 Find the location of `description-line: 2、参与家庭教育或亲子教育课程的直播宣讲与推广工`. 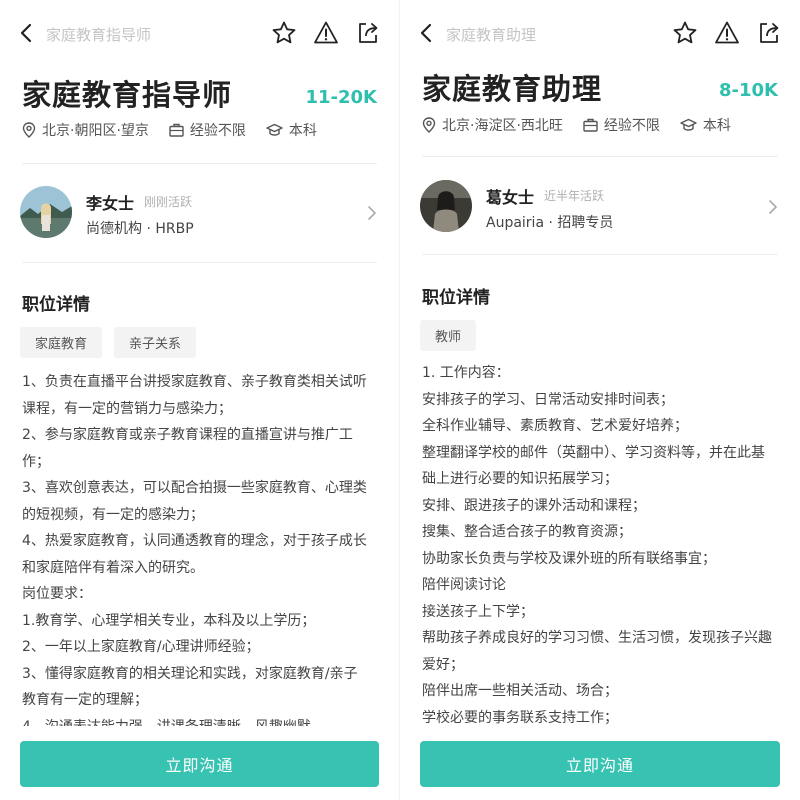

description-line: 2、参与家庭教育或亲子教育课程的直播宣讲与推广工 is located at coordinates (187, 435).